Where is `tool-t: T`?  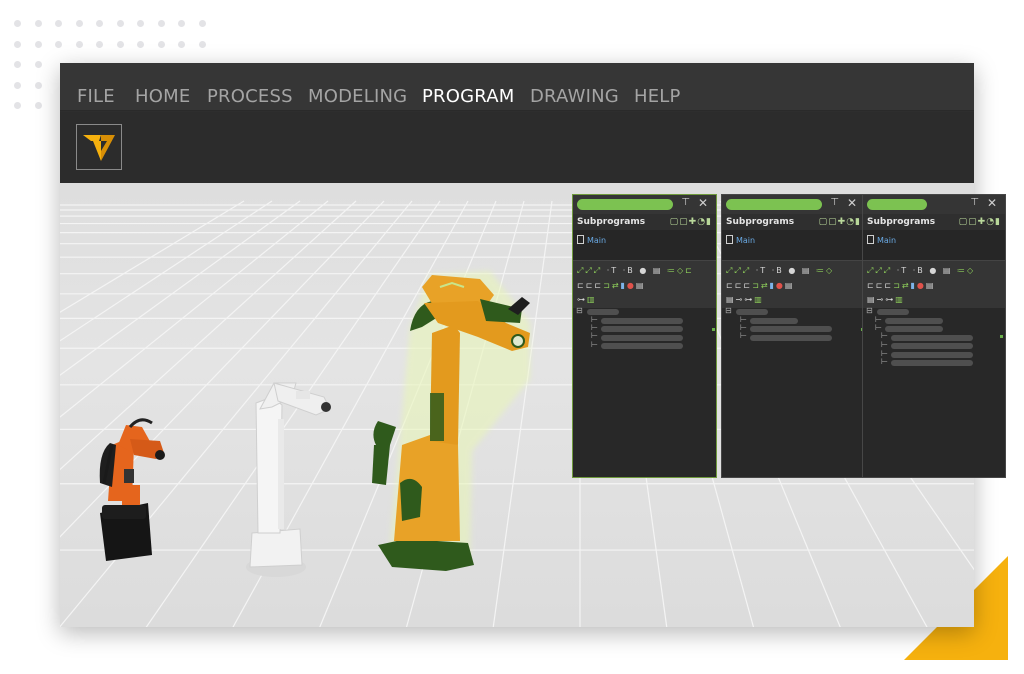
tool-t: T is located at coordinates (905, 270).